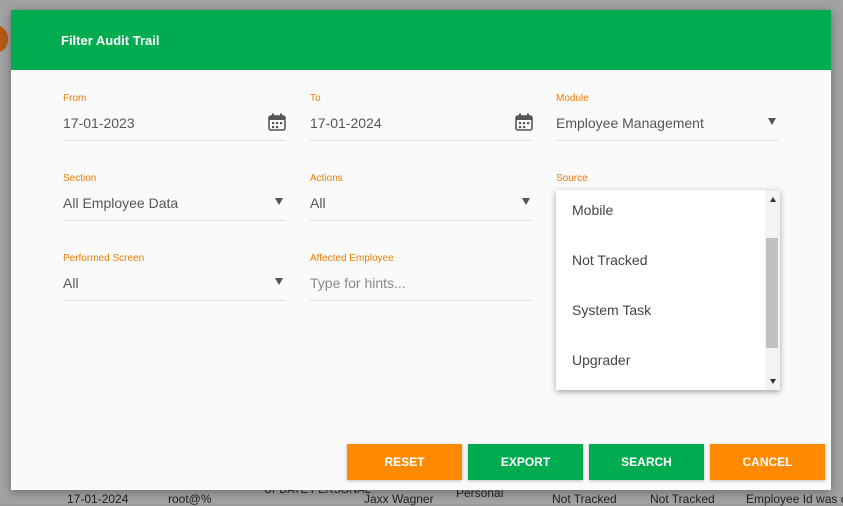  What do you see at coordinates (773, 199) in the screenshot?
I see `scroll-up-icon` at bounding box center [773, 199].